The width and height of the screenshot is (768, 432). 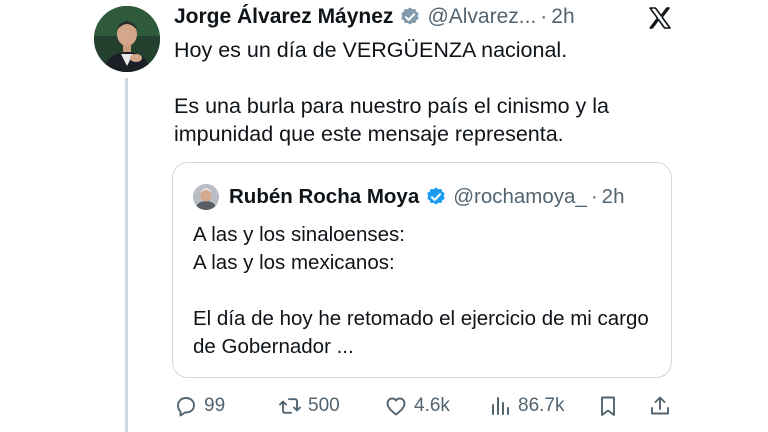 What do you see at coordinates (186, 407) in the screenshot?
I see `reply-icon` at bounding box center [186, 407].